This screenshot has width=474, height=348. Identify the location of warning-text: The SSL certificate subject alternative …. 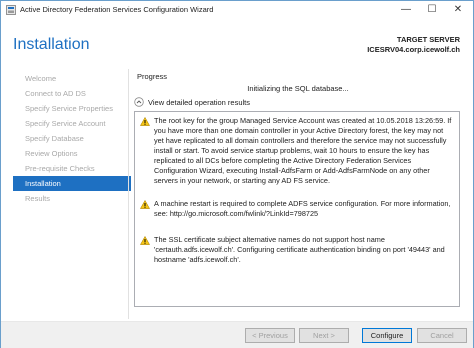
(299, 249).